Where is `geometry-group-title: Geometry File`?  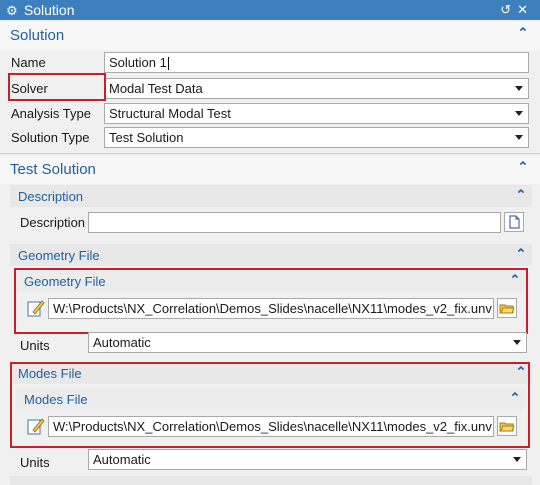 geometry-group-title: Geometry File is located at coordinates (59, 255).